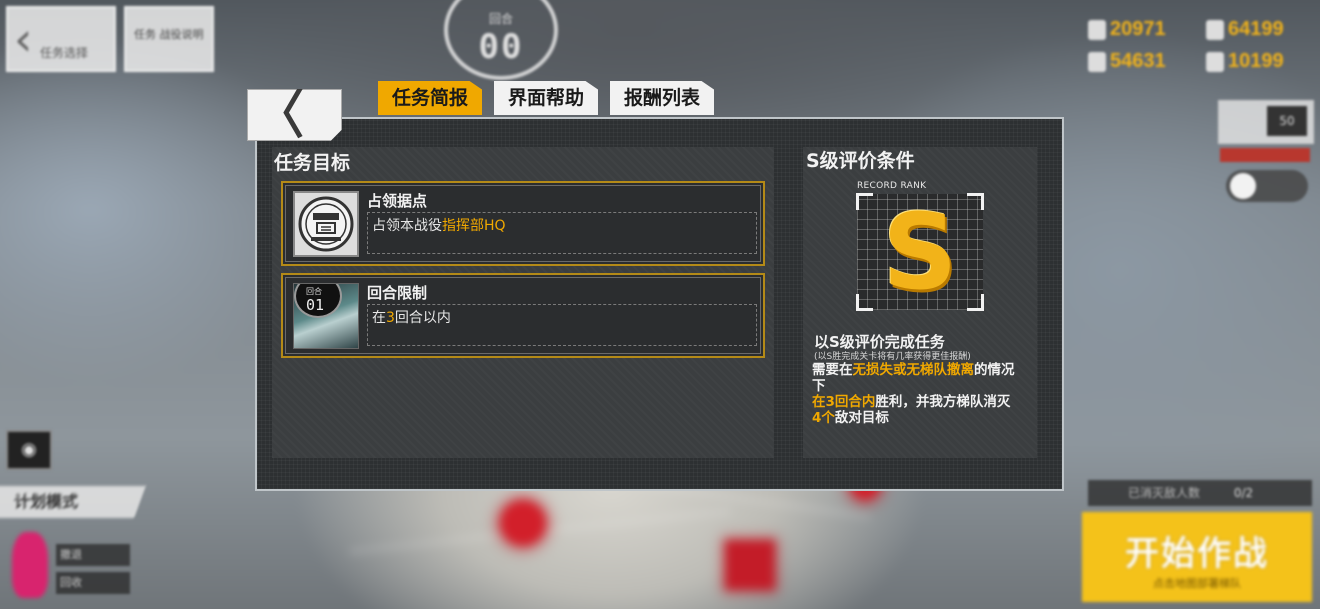  I want to click on objective-card-turn-limit: 回合 01 回合限制 在3回合以内, so click(523, 315).